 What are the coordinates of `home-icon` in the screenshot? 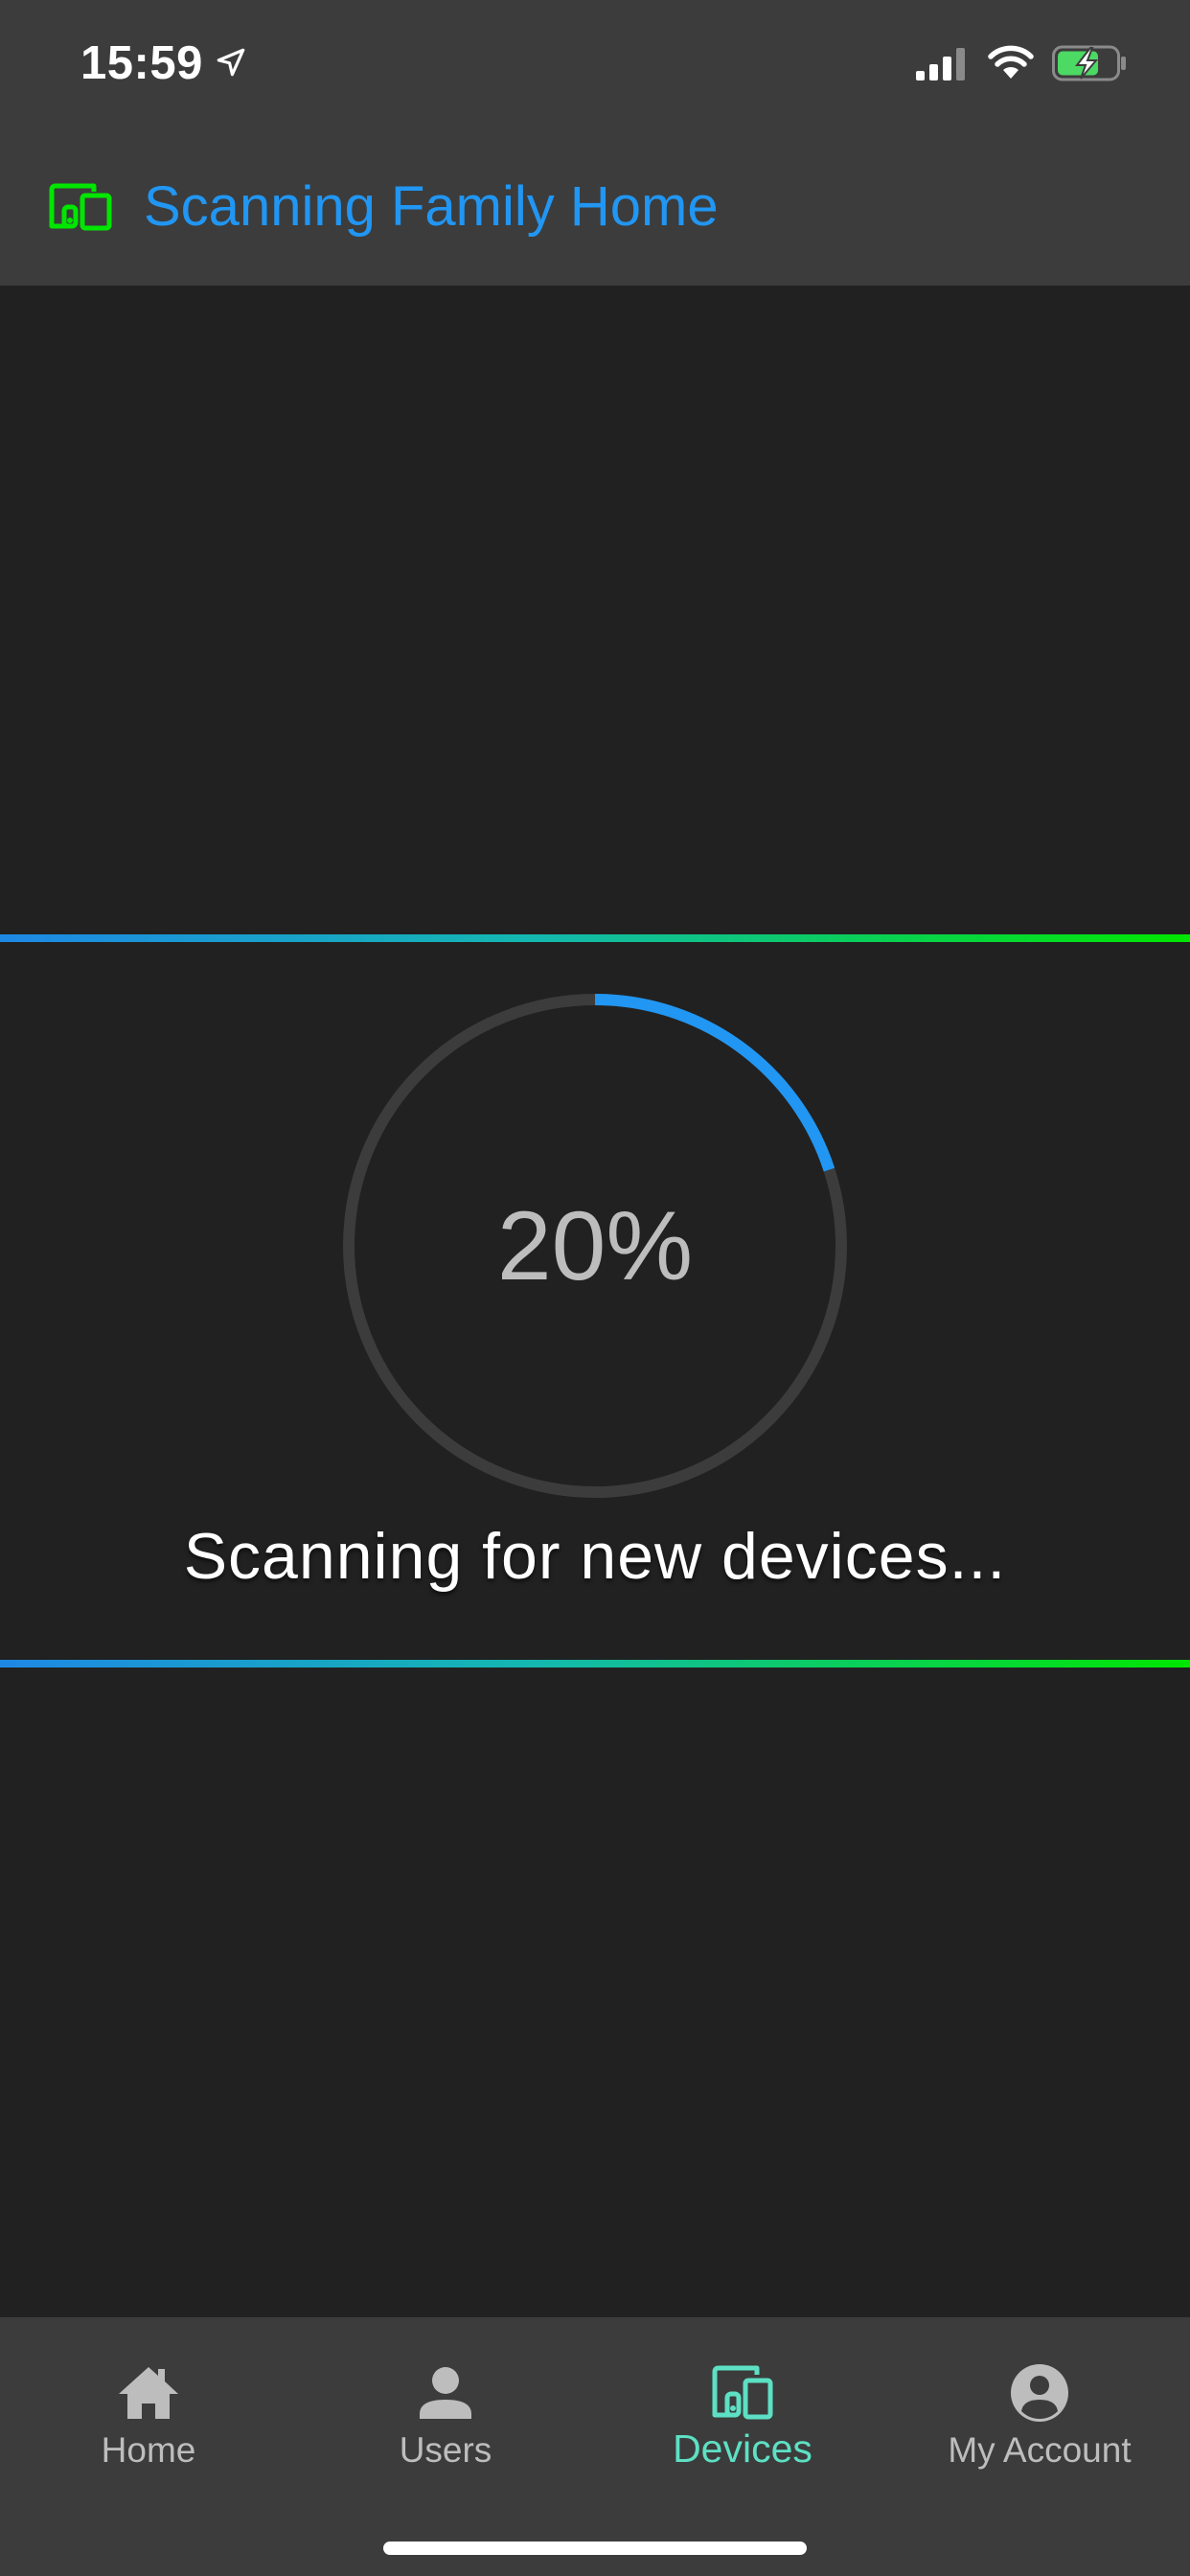 It's located at (148, 2393).